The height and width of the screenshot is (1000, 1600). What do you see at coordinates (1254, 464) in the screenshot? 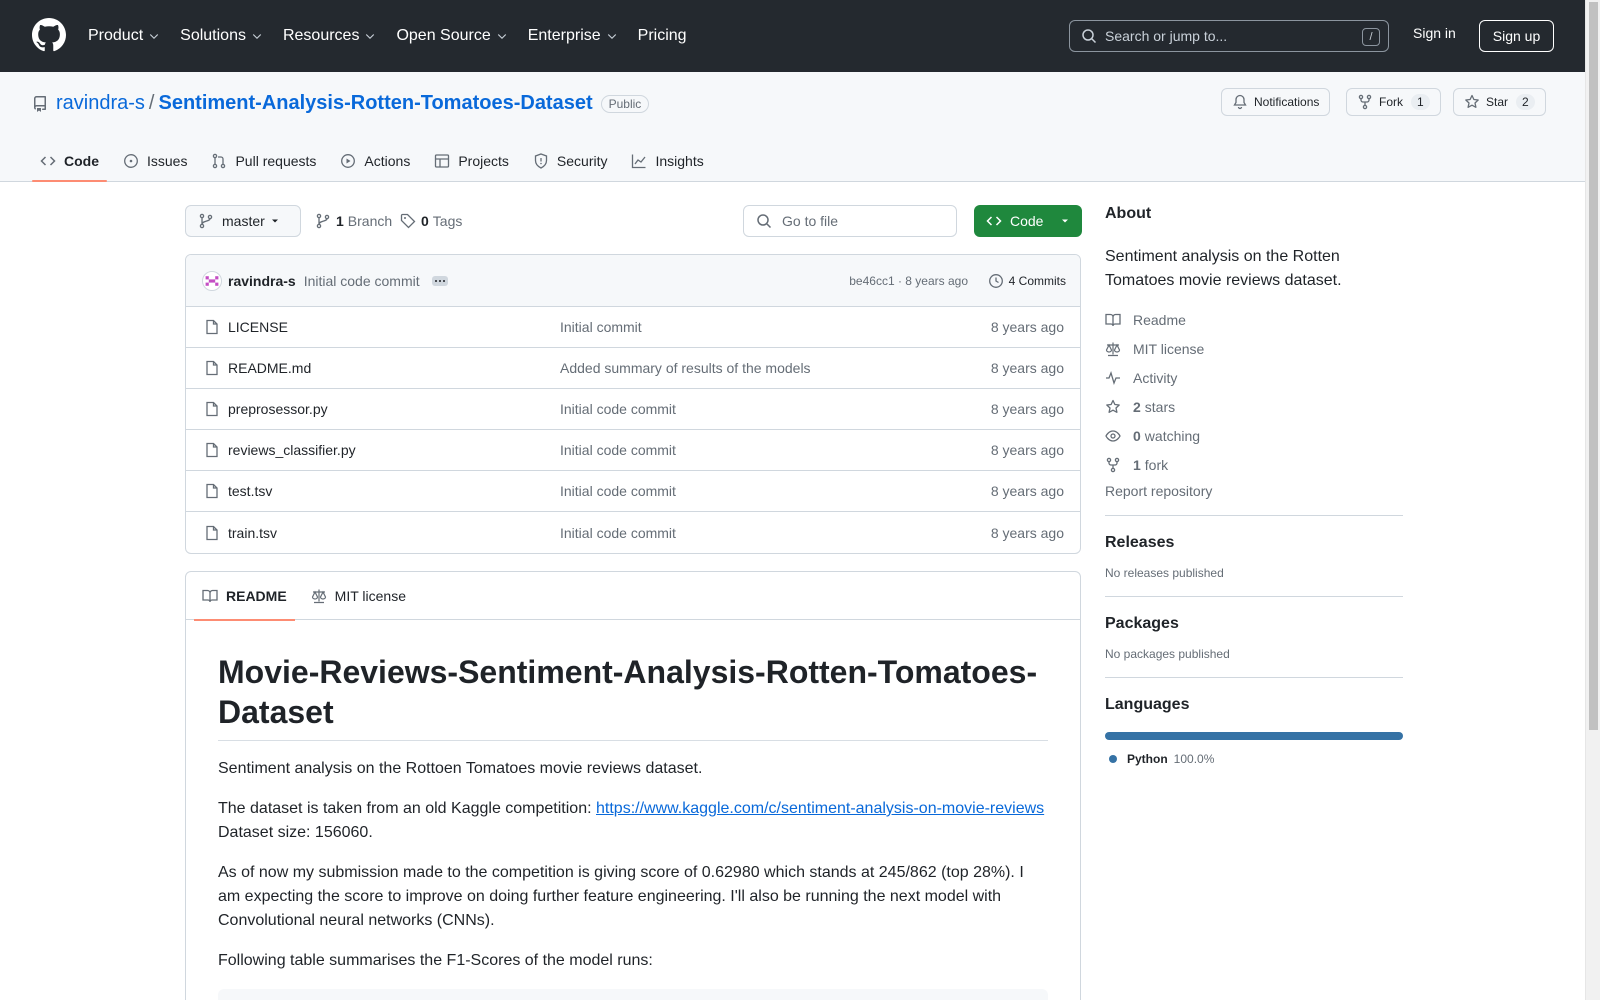
I see `forks-link: 1 fork` at bounding box center [1254, 464].